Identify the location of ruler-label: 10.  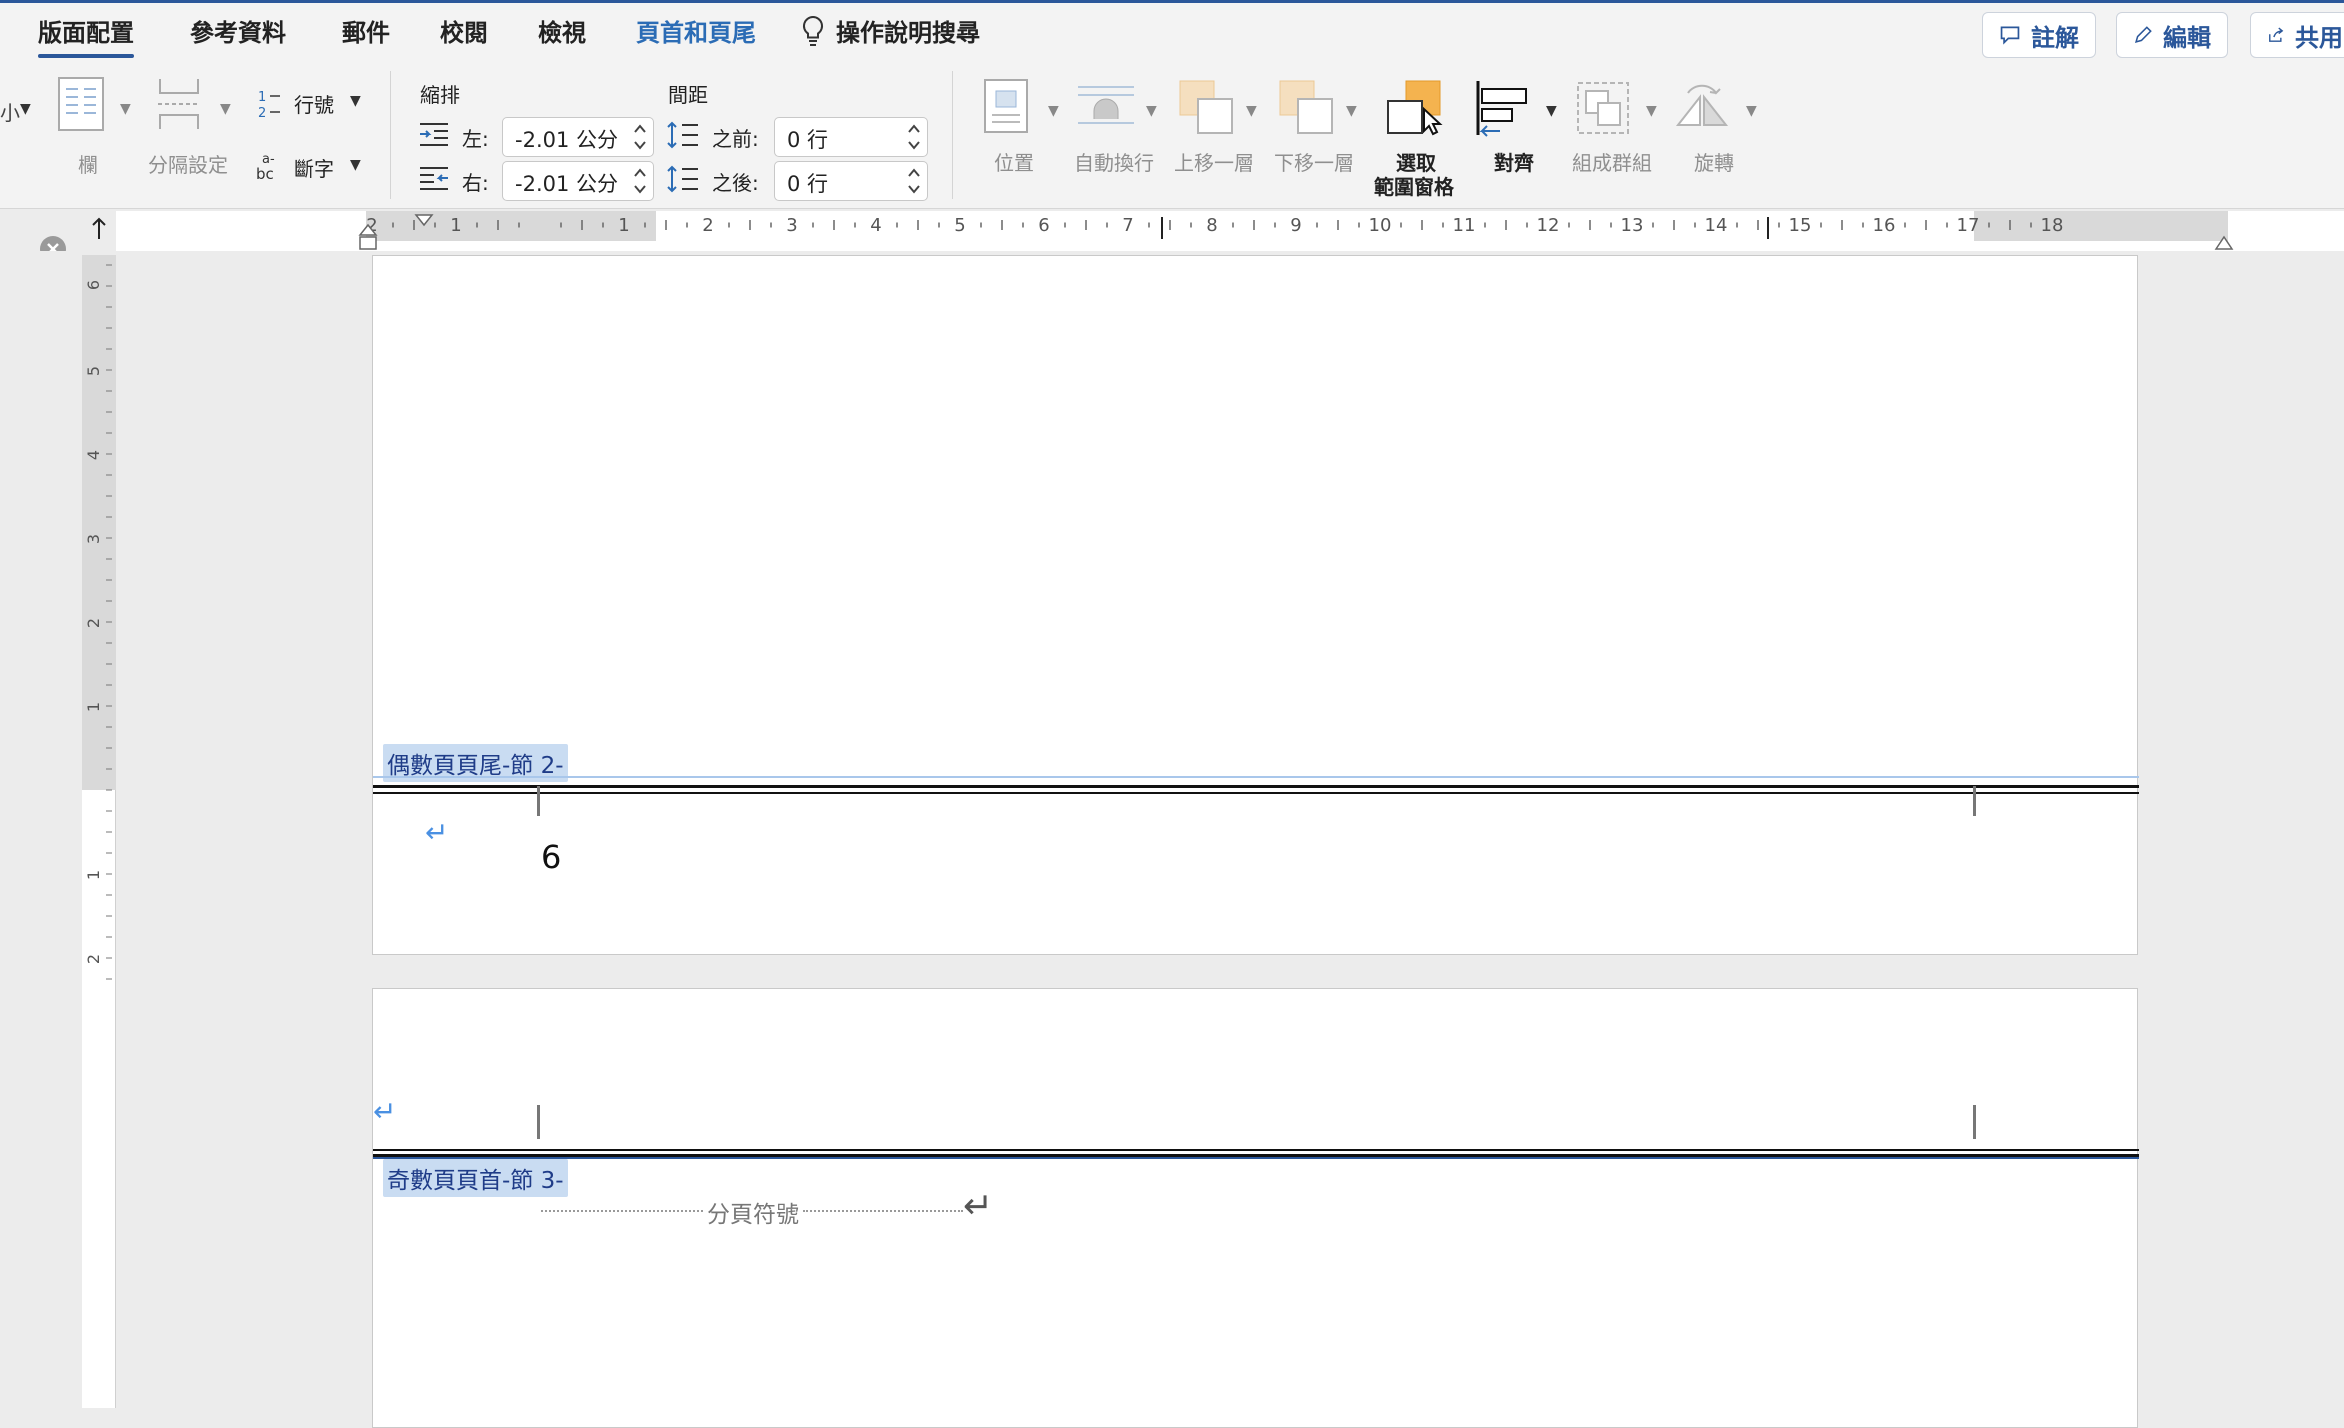
(1380, 225).